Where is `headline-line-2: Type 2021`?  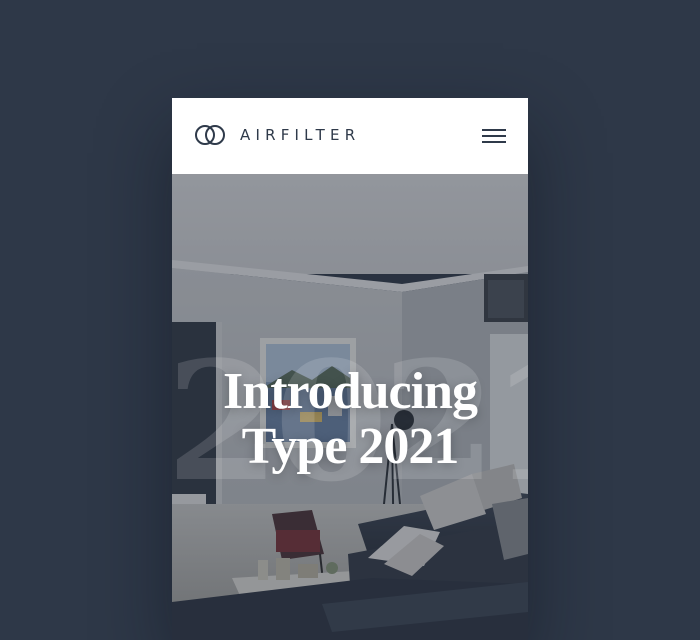 headline-line-2: Type 2021 is located at coordinates (350, 446).